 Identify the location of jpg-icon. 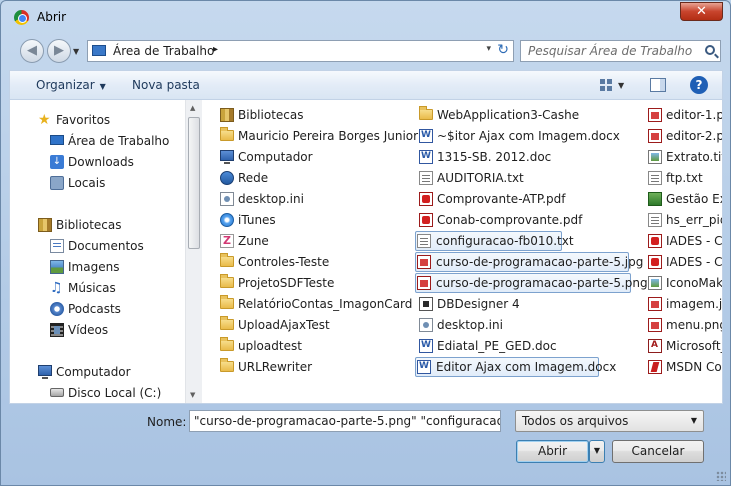
(424, 262).